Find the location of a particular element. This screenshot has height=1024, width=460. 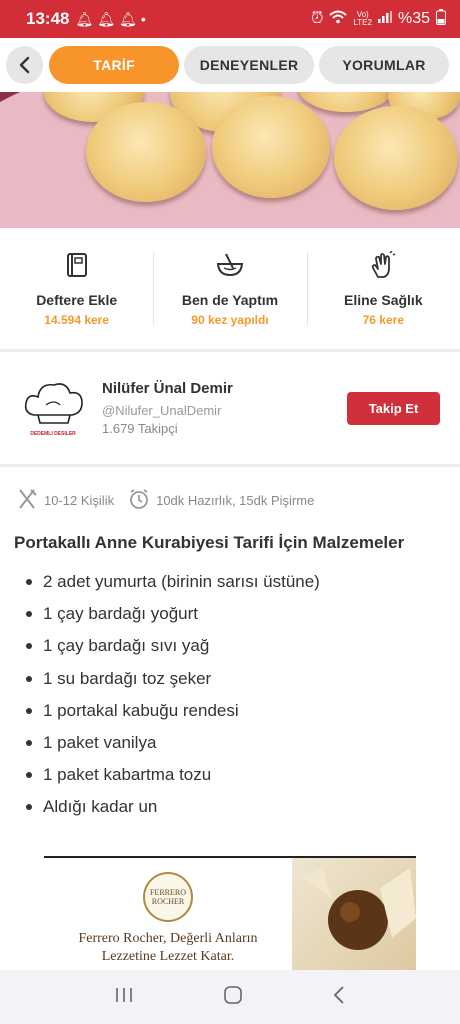

action-count: 76 kere is located at coordinates (383, 320).